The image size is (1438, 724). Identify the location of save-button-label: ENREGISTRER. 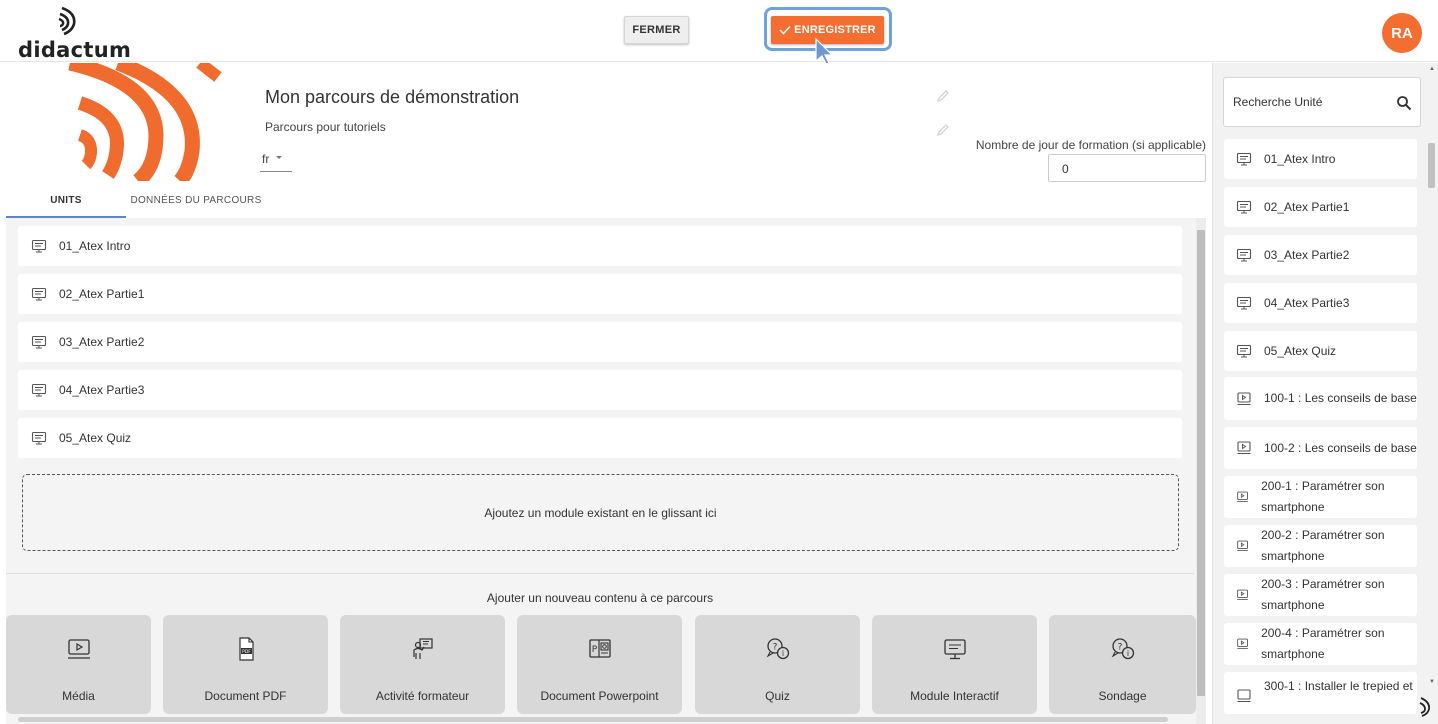
(835, 30).